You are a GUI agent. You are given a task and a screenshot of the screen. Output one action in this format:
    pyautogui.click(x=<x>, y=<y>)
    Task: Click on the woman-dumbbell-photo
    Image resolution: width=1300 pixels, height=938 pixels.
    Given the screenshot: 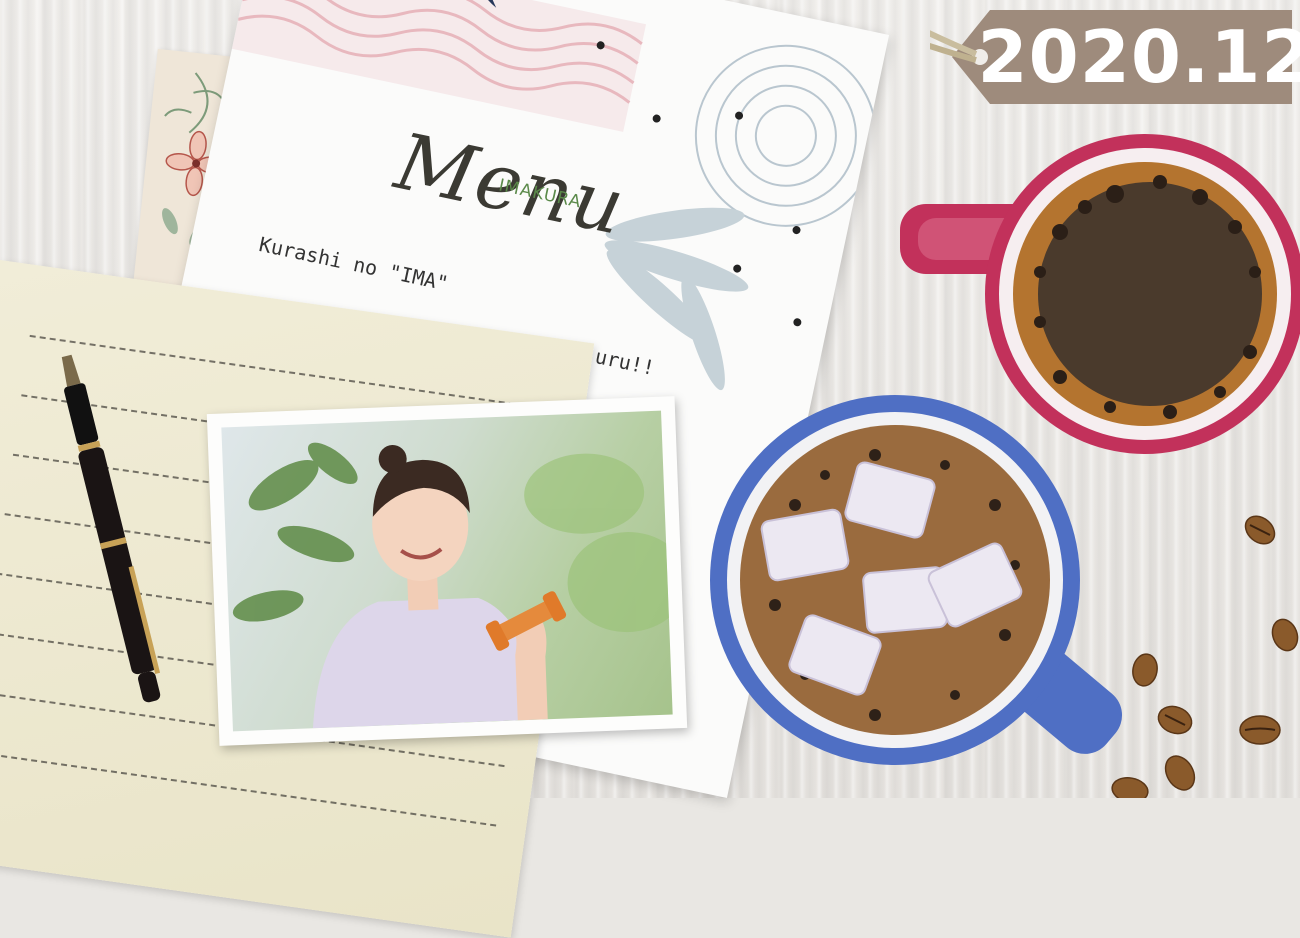 What is the action you would take?
    pyautogui.click(x=447, y=571)
    